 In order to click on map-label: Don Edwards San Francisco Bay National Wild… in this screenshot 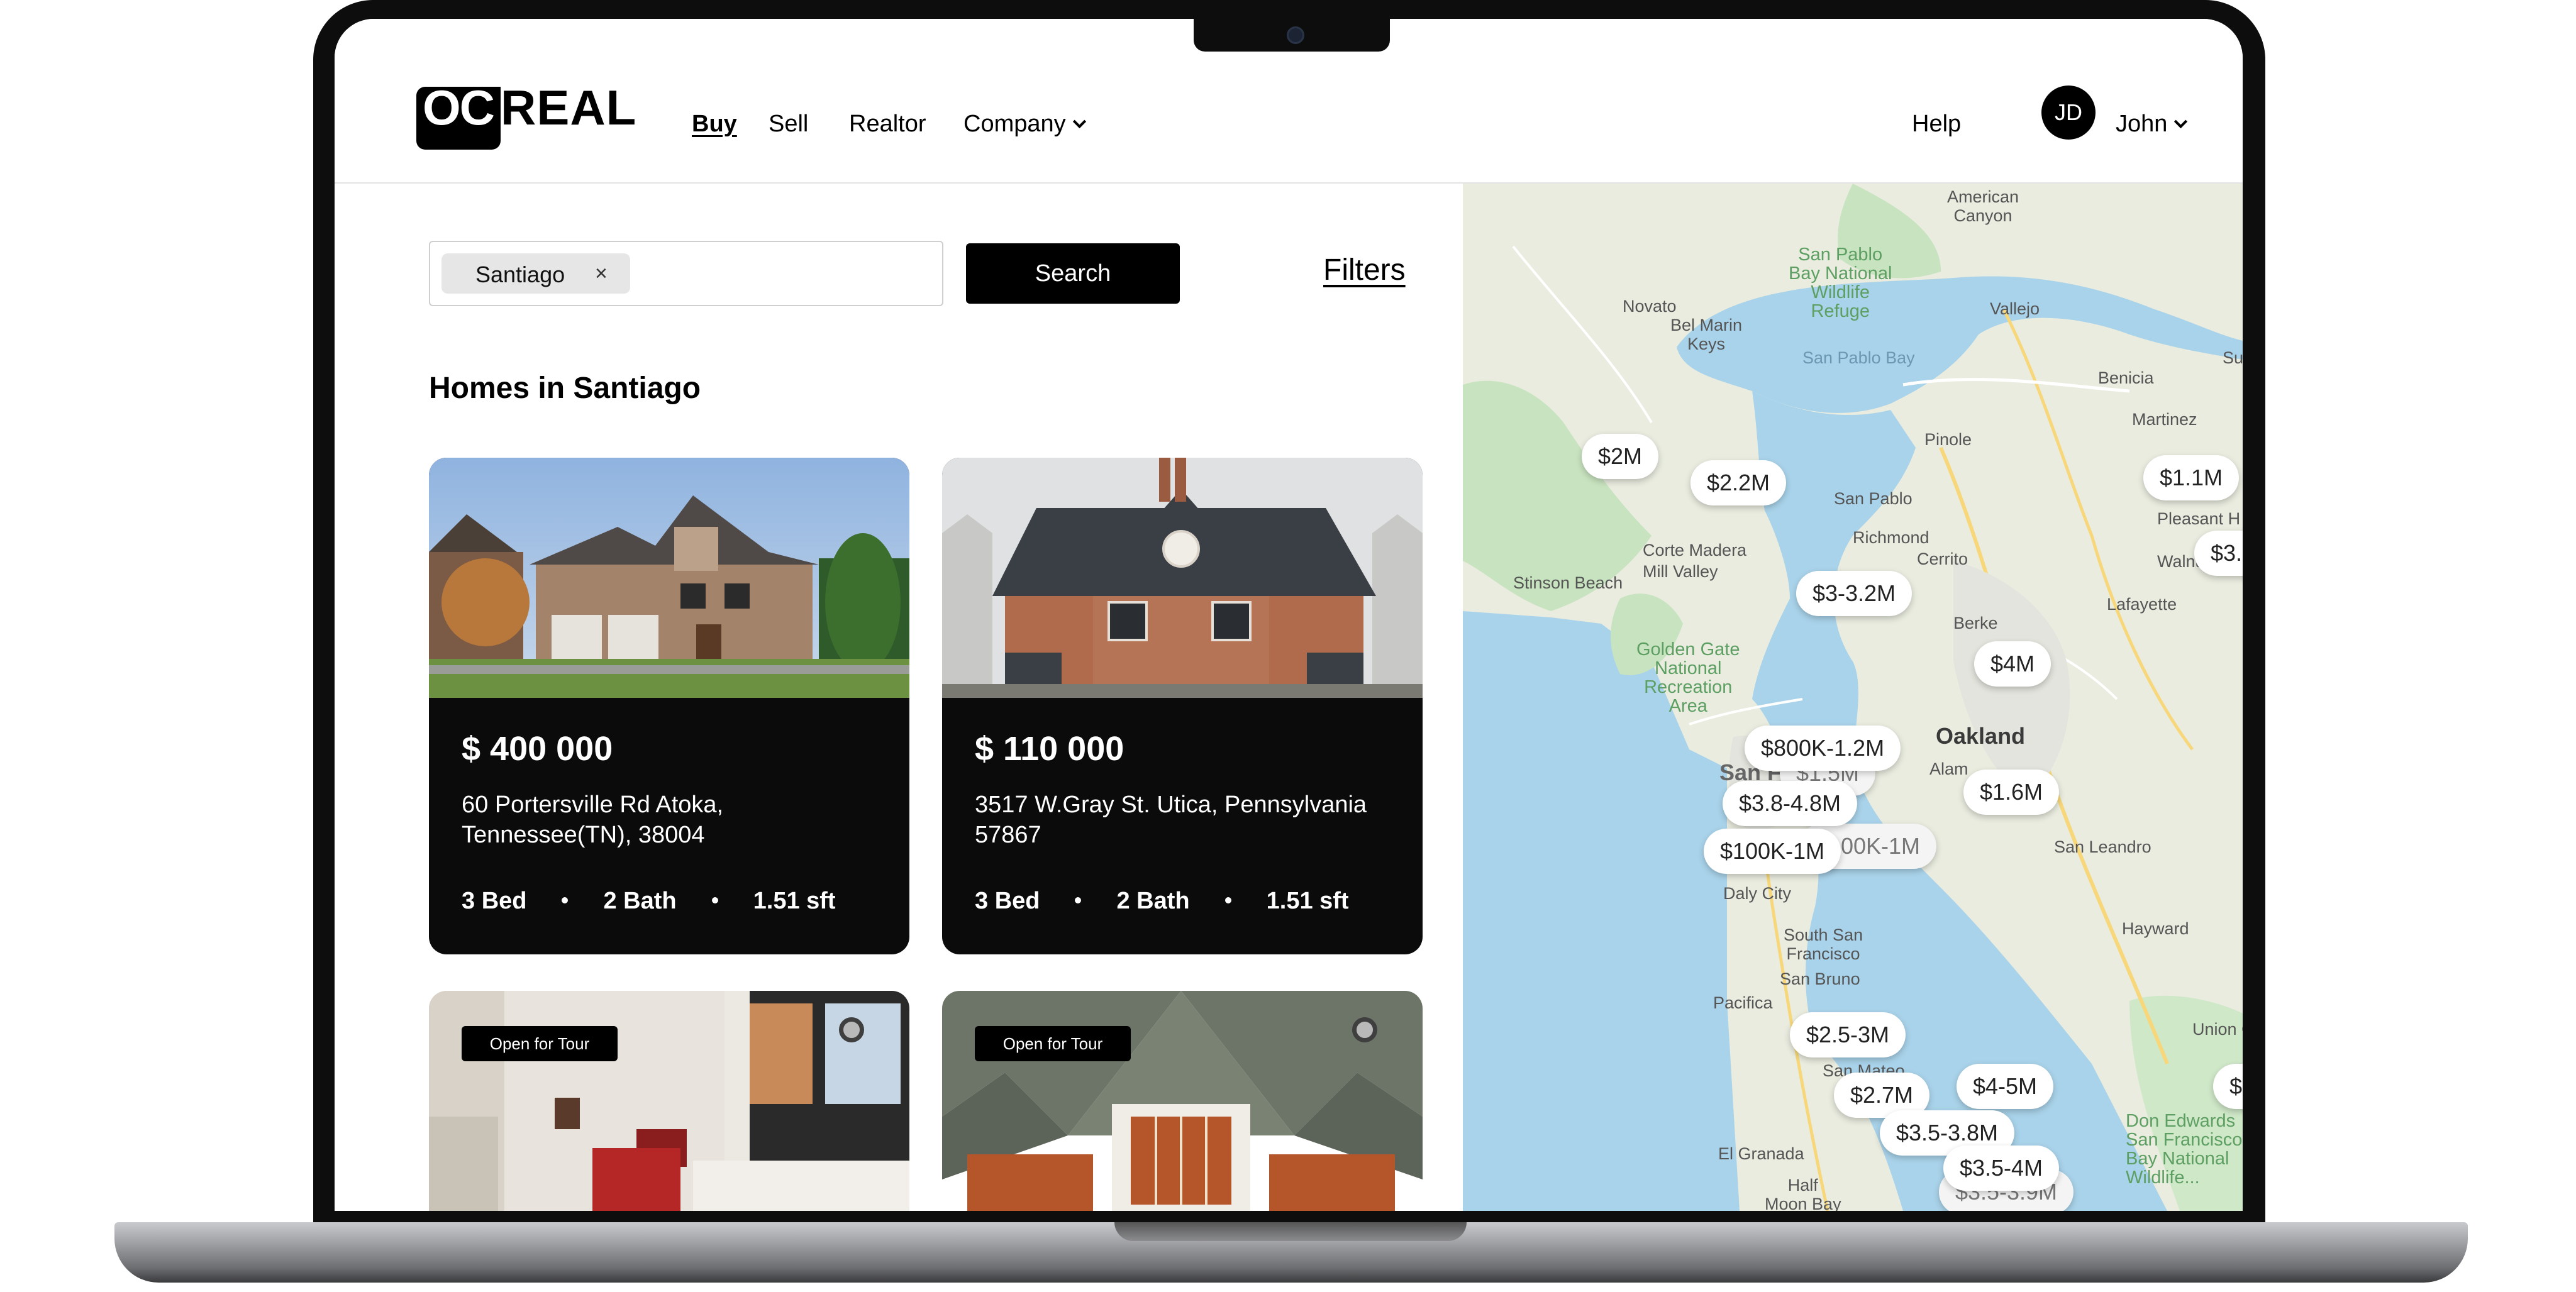, I will do `click(2184, 1149)`.